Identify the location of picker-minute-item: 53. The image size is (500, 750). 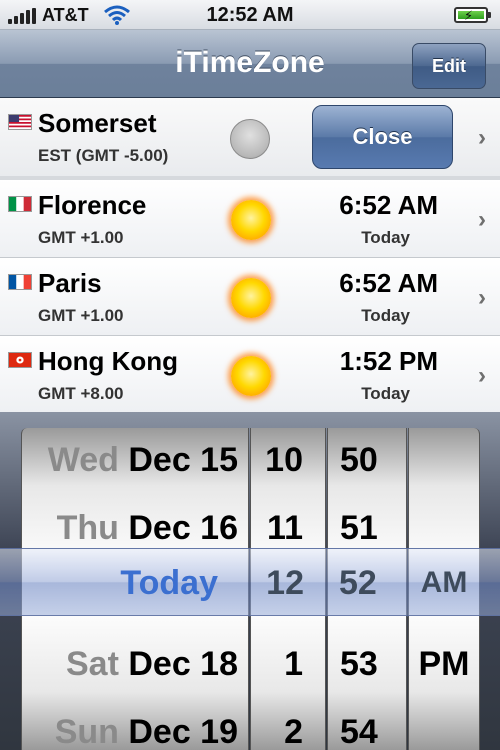
(367, 664).